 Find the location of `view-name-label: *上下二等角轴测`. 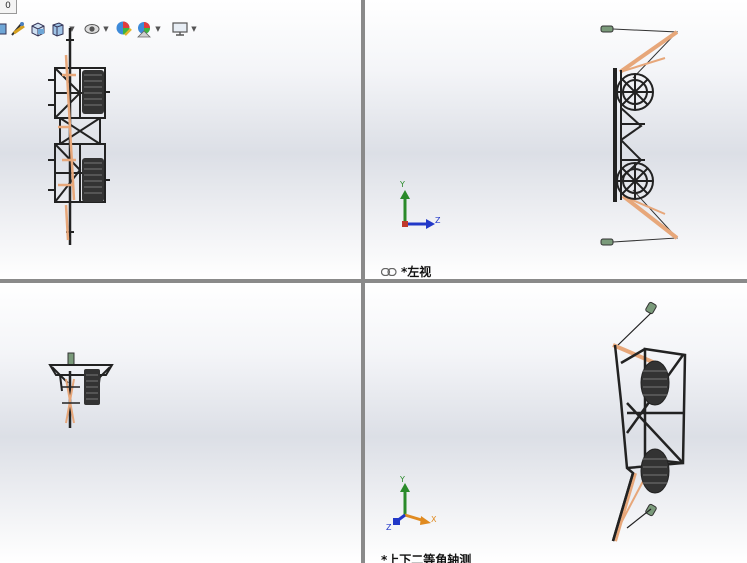

view-name-label: *上下二等角轴测 is located at coordinates (426, 557).